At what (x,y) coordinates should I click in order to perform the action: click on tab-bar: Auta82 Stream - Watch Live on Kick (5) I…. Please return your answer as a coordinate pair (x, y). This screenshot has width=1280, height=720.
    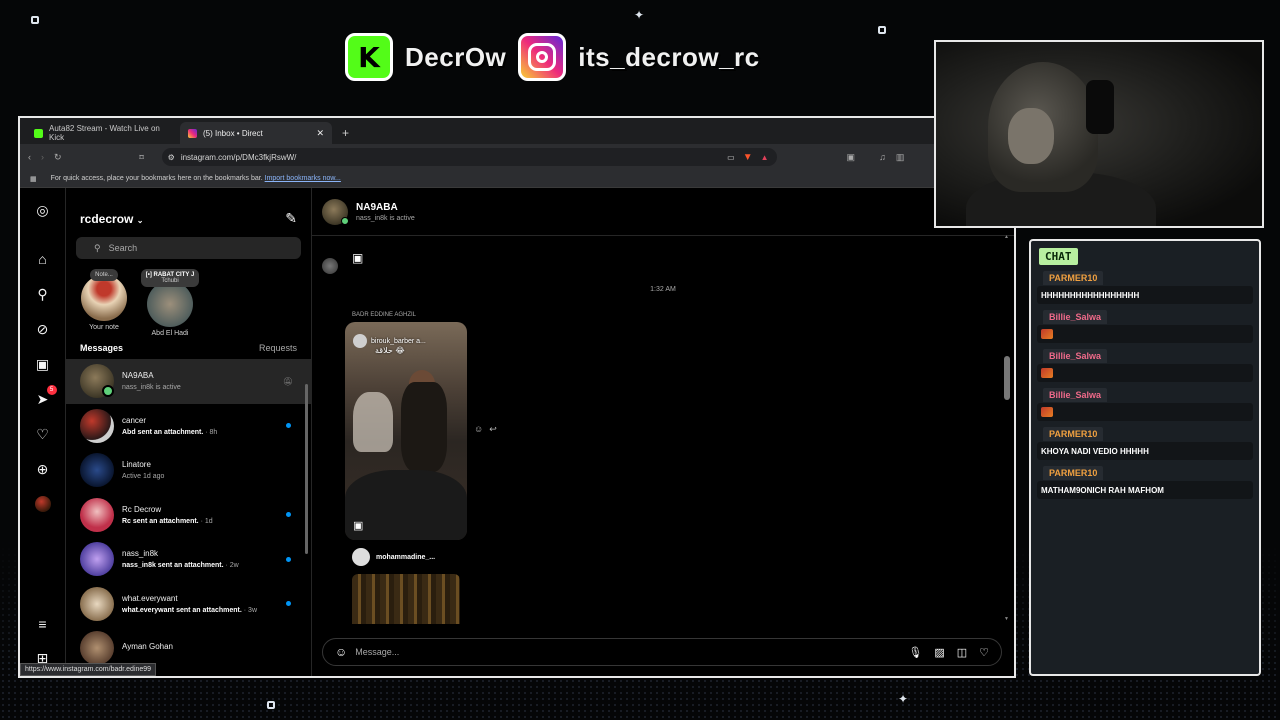
    Looking at the image, I should click on (517, 131).